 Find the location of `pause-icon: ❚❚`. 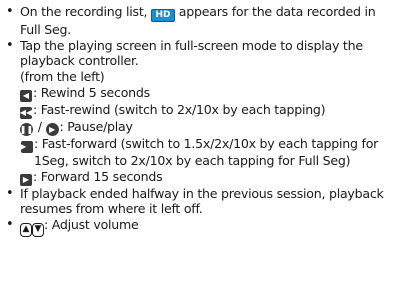

pause-icon: ❚❚ is located at coordinates (26, 130).